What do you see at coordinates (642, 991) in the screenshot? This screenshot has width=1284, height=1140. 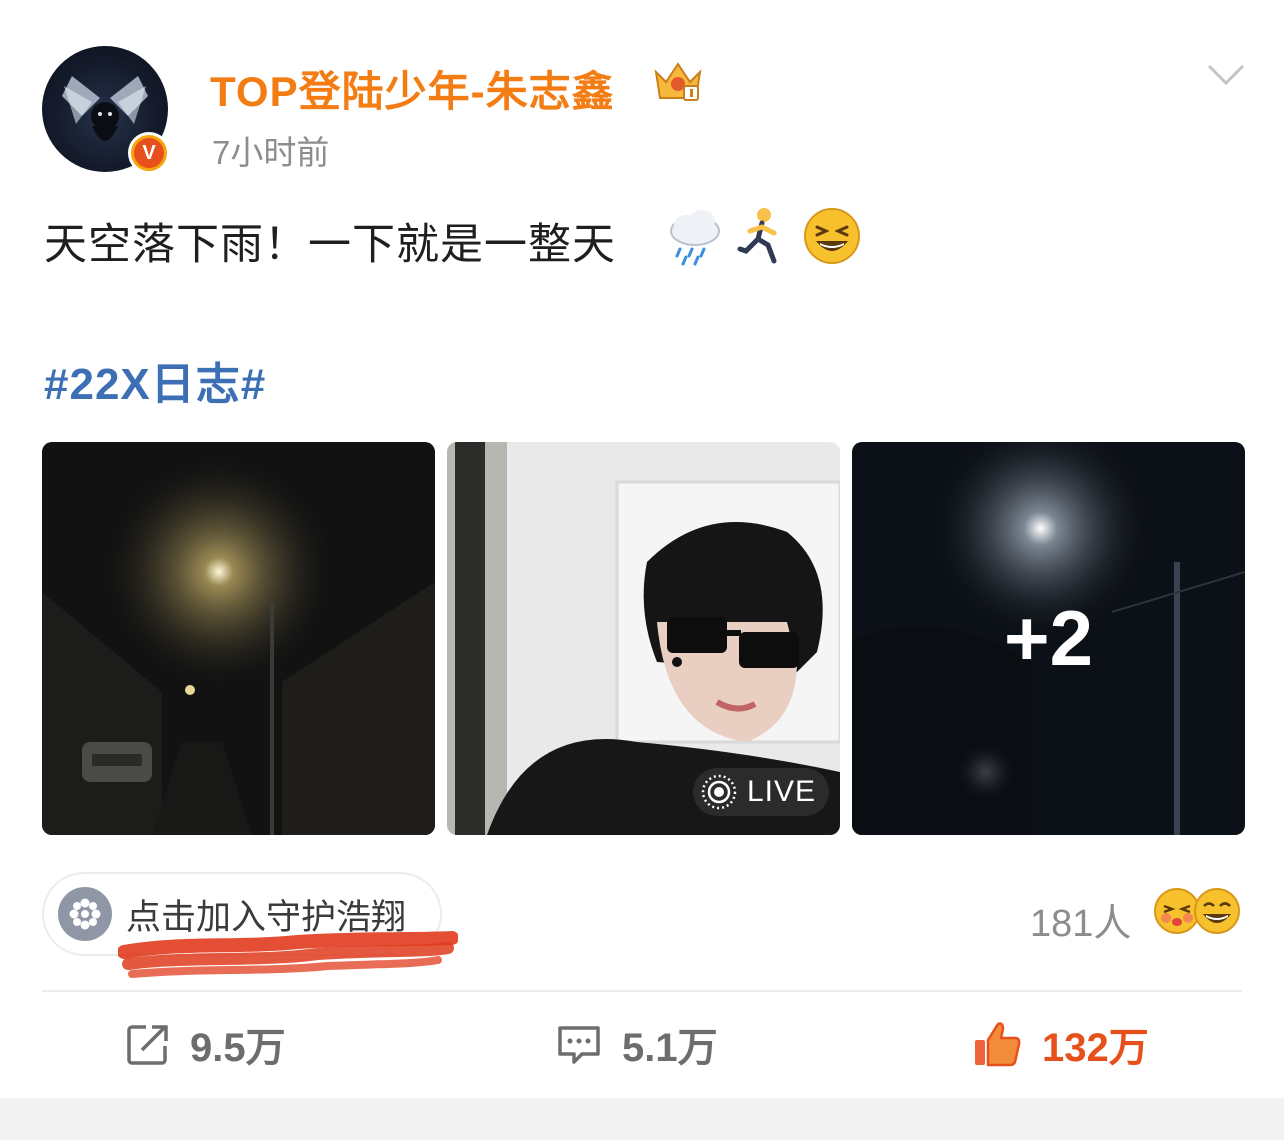 I see `divider` at bounding box center [642, 991].